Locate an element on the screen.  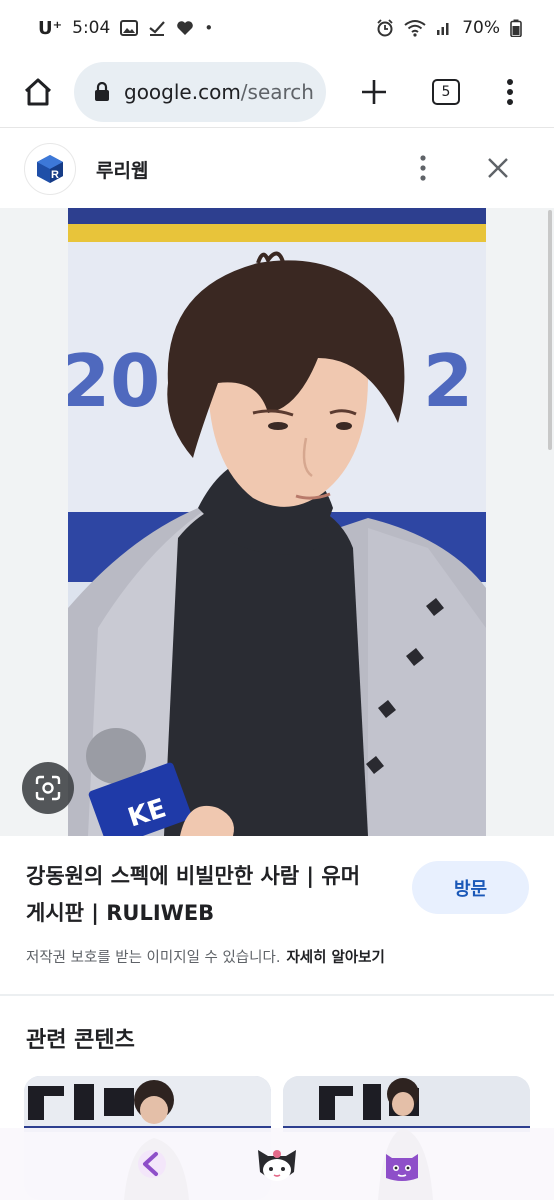
plus-icon is located at coordinates (374, 91).